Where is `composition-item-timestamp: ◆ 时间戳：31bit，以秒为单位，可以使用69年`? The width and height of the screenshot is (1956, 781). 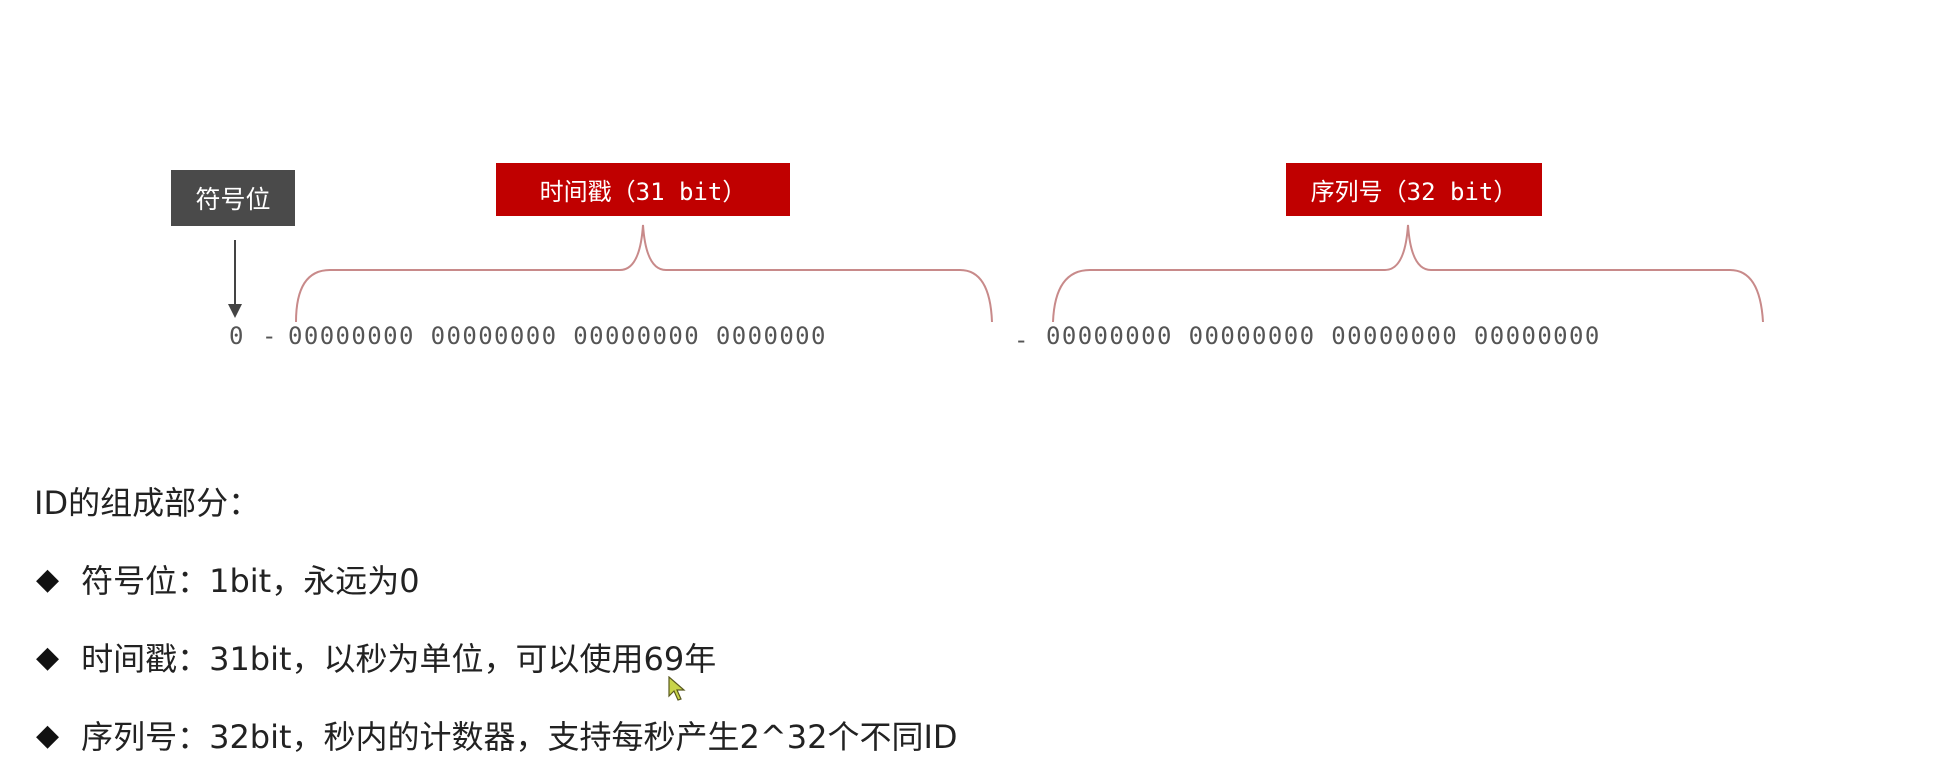
composition-item-timestamp: ◆ 时间戳：31bit，以秒为单位，可以使用69年 is located at coordinates (376, 657).